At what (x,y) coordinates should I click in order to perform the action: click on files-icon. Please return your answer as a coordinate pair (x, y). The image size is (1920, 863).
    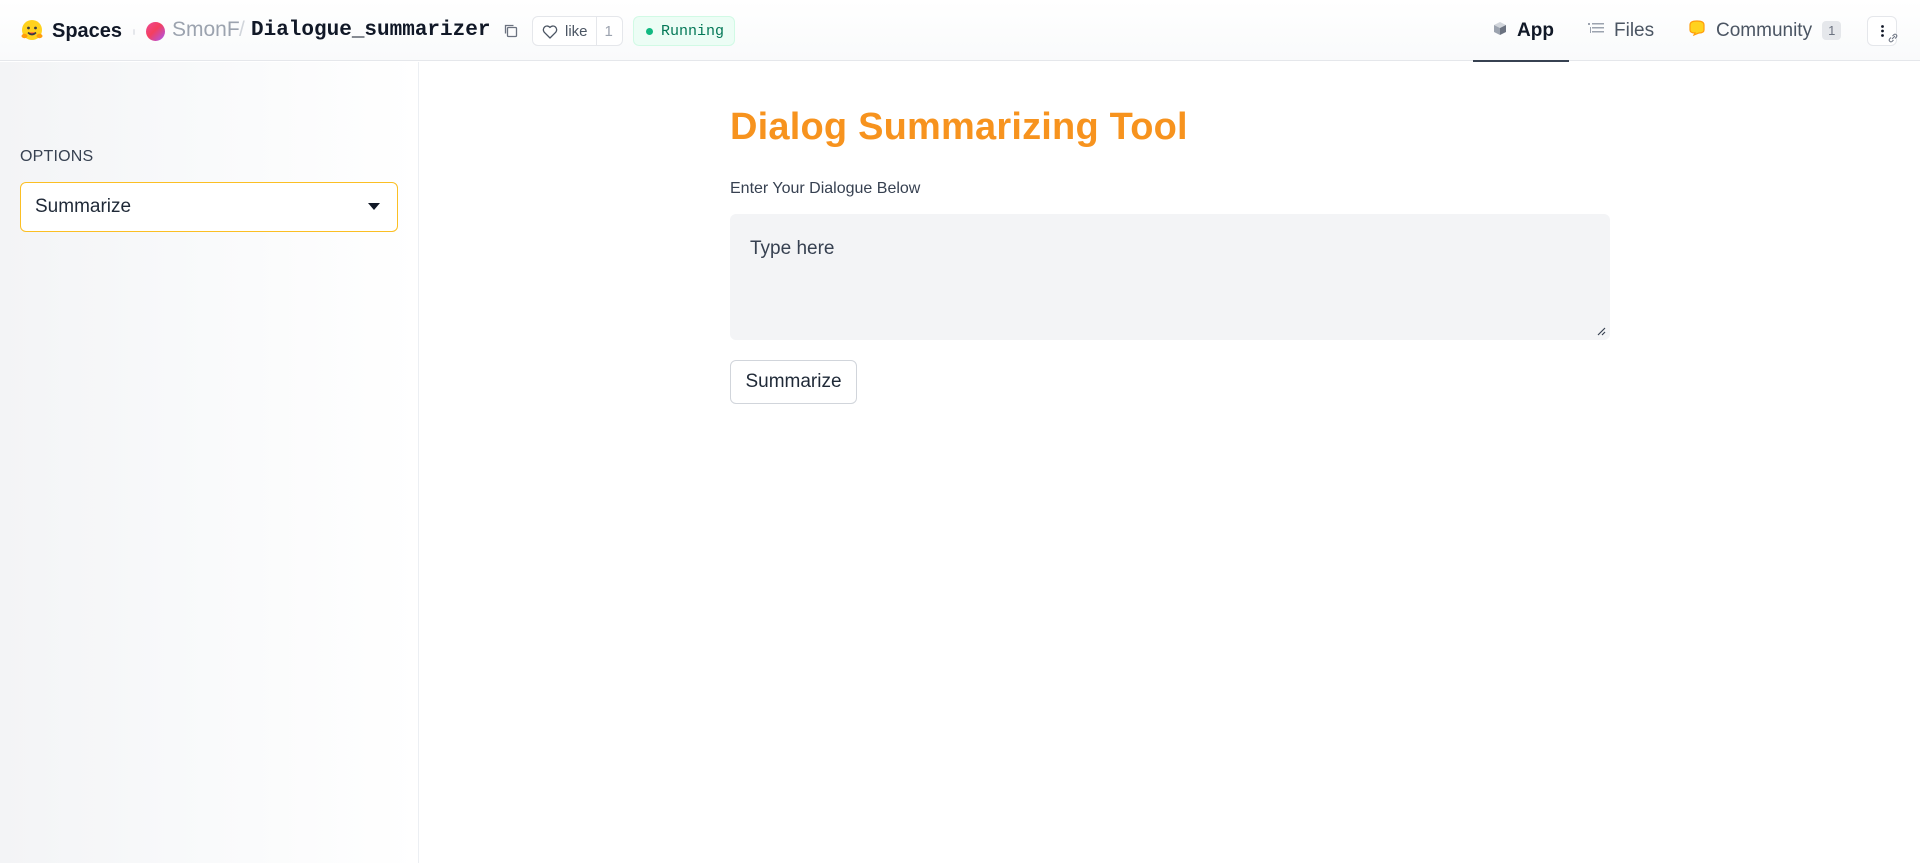
    Looking at the image, I should click on (1596, 31).